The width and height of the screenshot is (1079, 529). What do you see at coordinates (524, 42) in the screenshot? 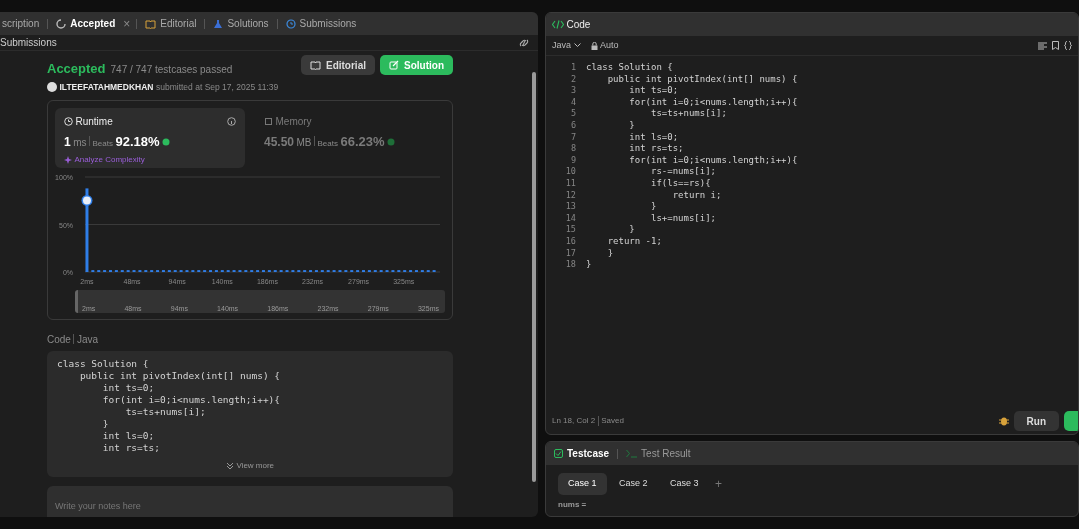
I see `link-icon` at bounding box center [524, 42].